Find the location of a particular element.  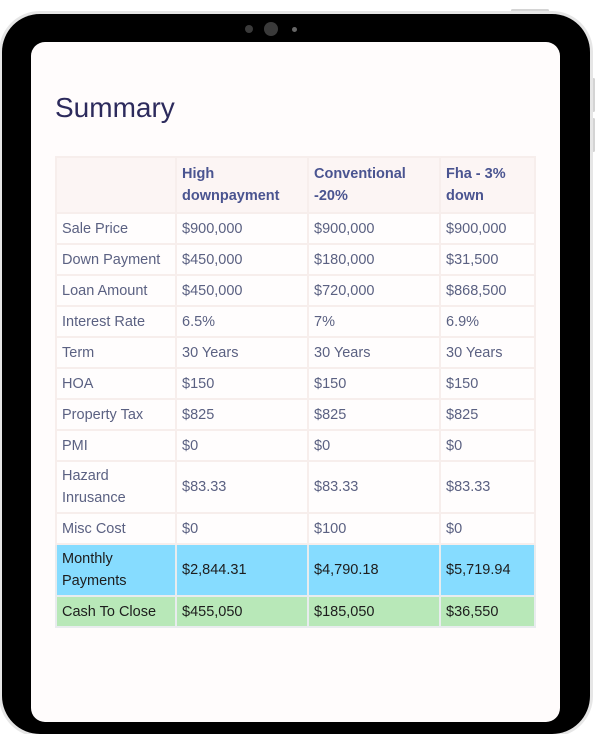

row-label: Interest Rate is located at coordinates (116, 321).